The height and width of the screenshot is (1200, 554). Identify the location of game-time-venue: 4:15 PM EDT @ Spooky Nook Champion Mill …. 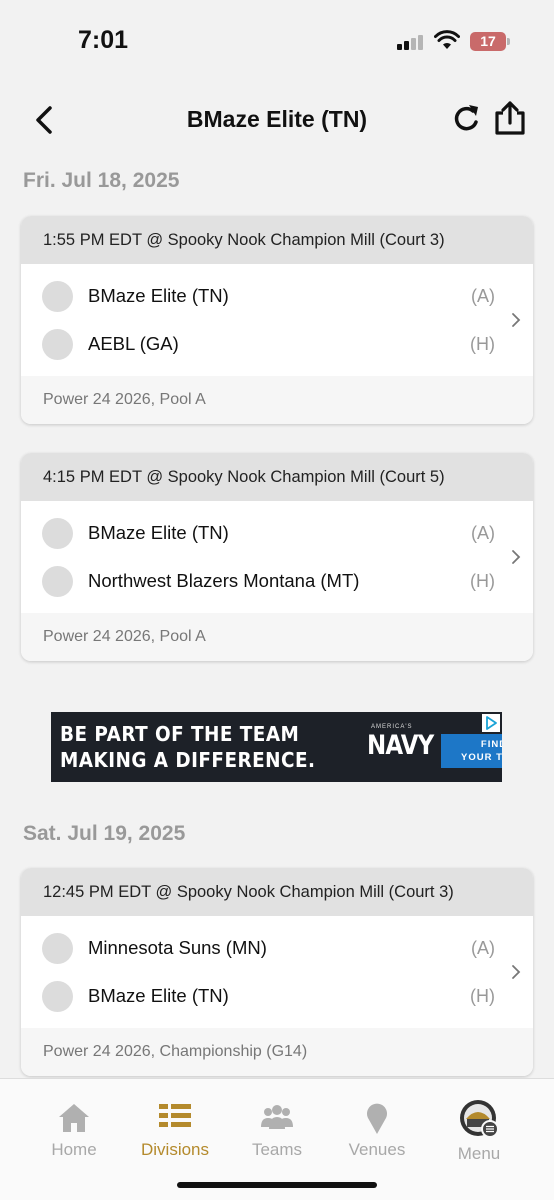
(277, 477).